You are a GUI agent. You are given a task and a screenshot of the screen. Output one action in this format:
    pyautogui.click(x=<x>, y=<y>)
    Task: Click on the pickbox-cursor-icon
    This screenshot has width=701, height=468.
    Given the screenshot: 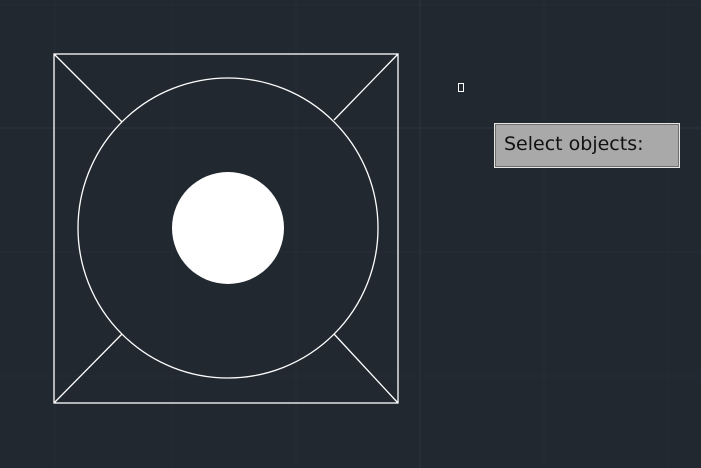 What is the action you would take?
    pyautogui.click(x=461, y=87)
    